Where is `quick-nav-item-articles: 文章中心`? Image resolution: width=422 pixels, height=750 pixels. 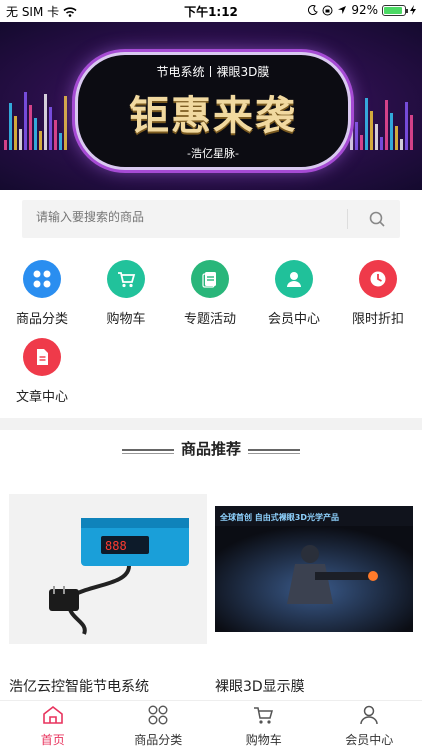 quick-nav-item-articles: 文章中心 is located at coordinates (42, 371).